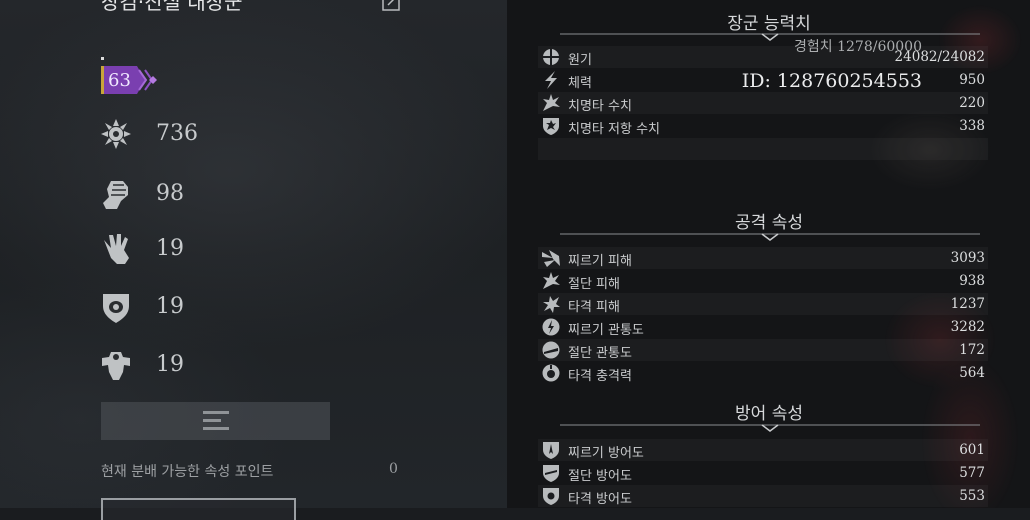  I want to click on stat-label: 타격 방어도, so click(600, 499).